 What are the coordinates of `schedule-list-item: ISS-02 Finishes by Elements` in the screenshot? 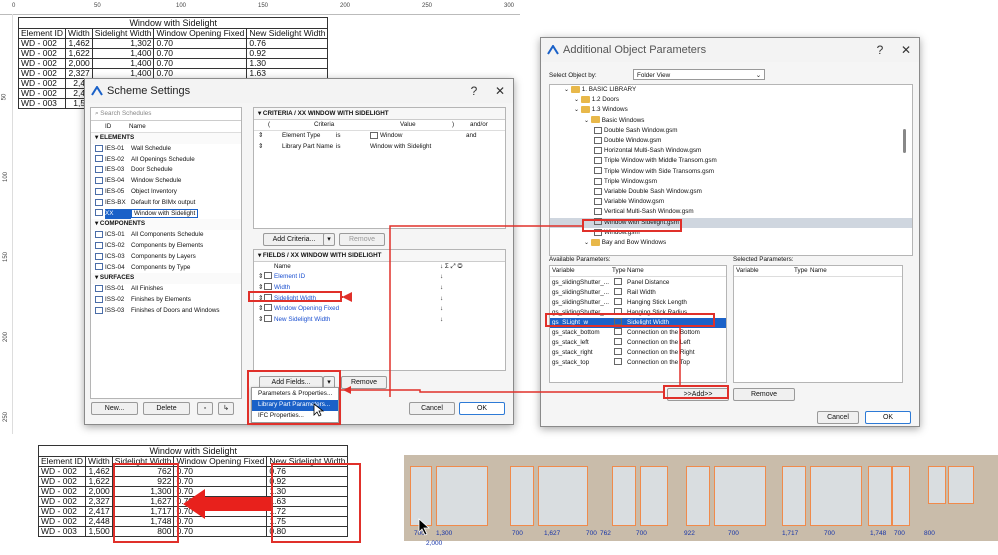 It's located at (166, 300).